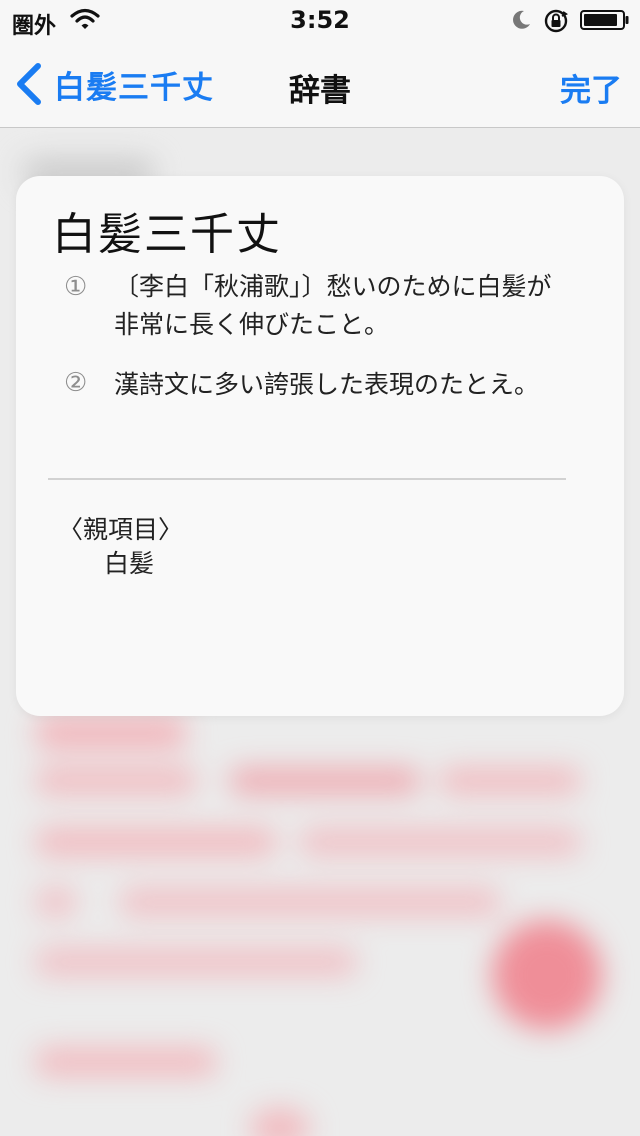  Describe the element at coordinates (307, 479) in the screenshot. I see `divider` at that location.